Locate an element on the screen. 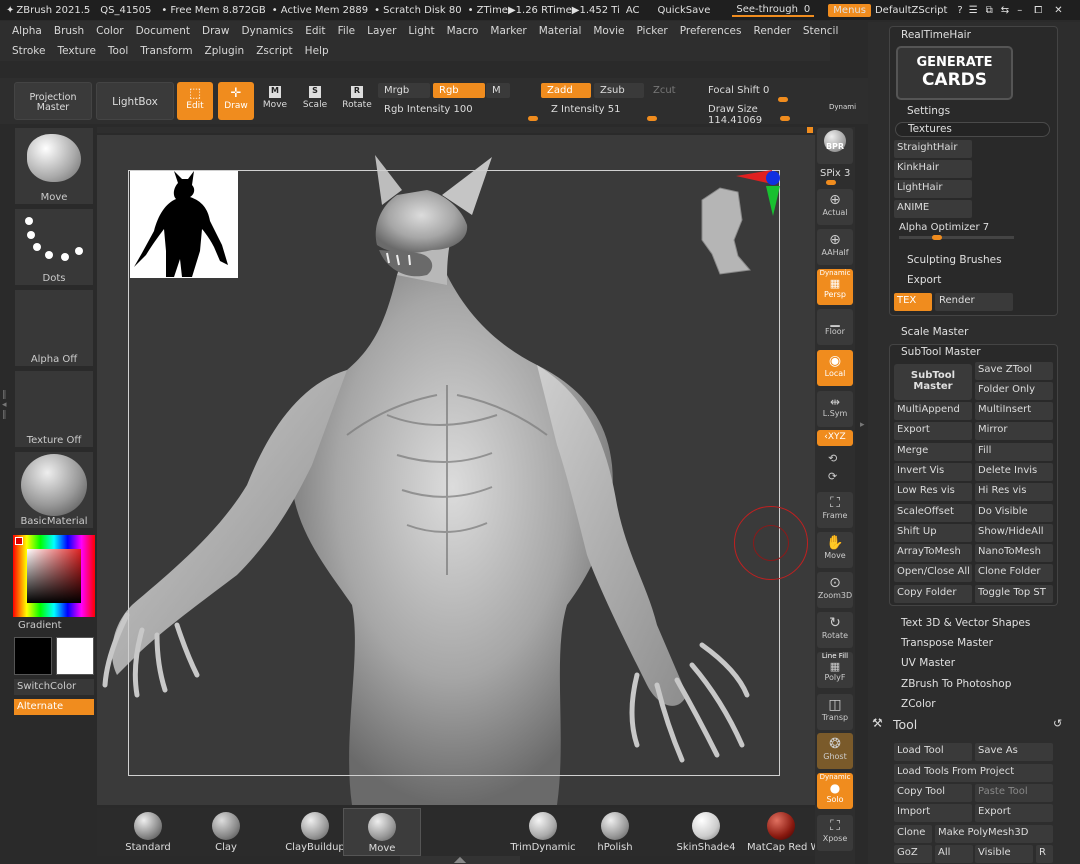 Image resolution: width=1080 pixels, height=864 pixels. local-button: ◉ Local is located at coordinates (835, 368).